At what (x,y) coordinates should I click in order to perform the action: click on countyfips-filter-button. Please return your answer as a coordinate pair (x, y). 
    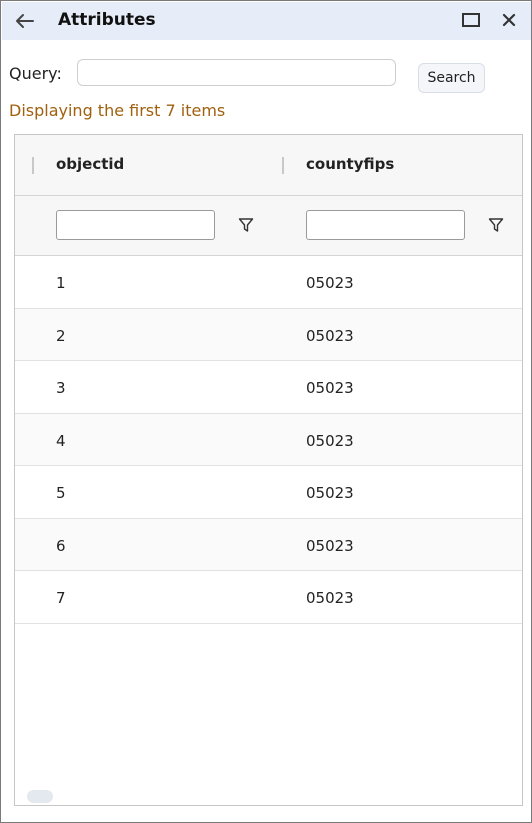
    Looking at the image, I should click on (496, 225).